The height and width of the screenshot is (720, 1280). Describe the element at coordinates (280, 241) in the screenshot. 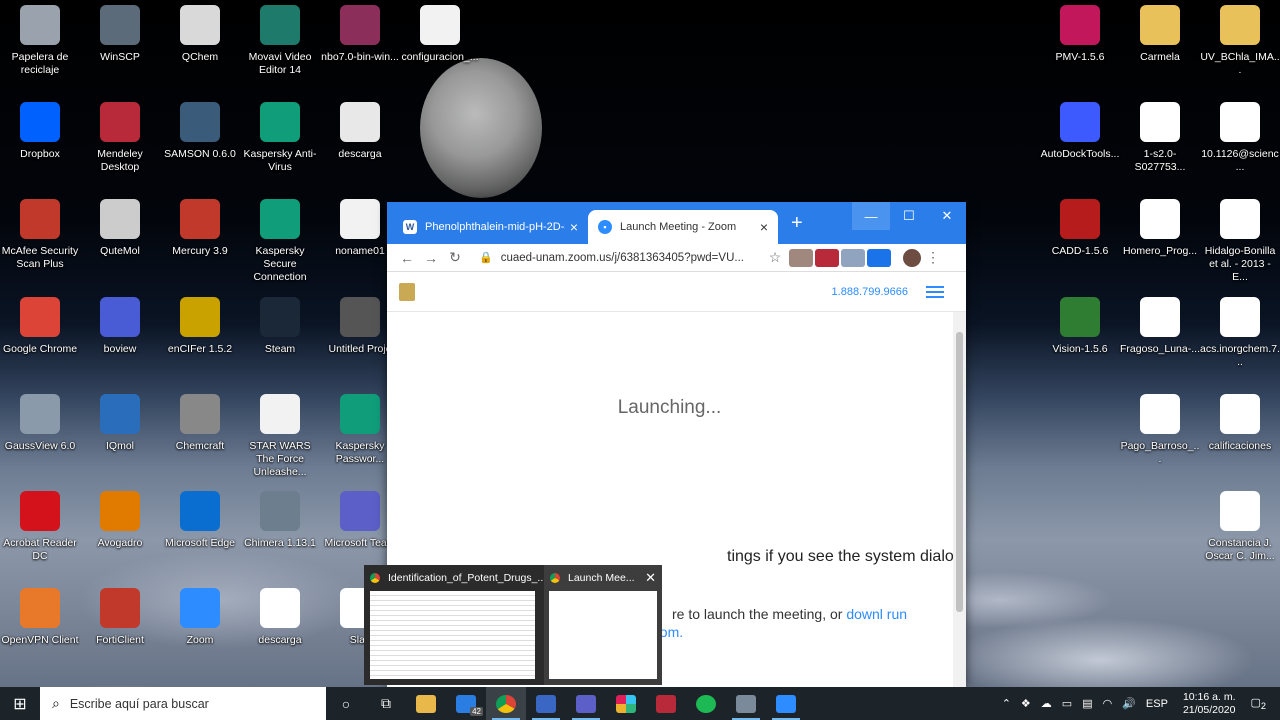

I see `desktop-icon: Kaspersky Secure Connection` at that location.